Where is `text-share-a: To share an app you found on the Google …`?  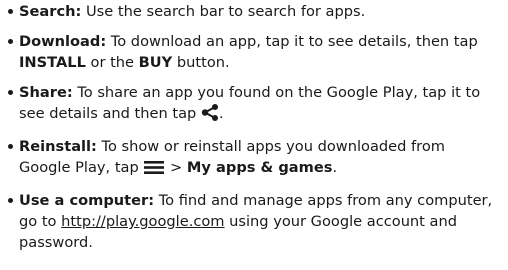
text-share-a: To share an app you found on the Google … is located at coordinates (250, 103).